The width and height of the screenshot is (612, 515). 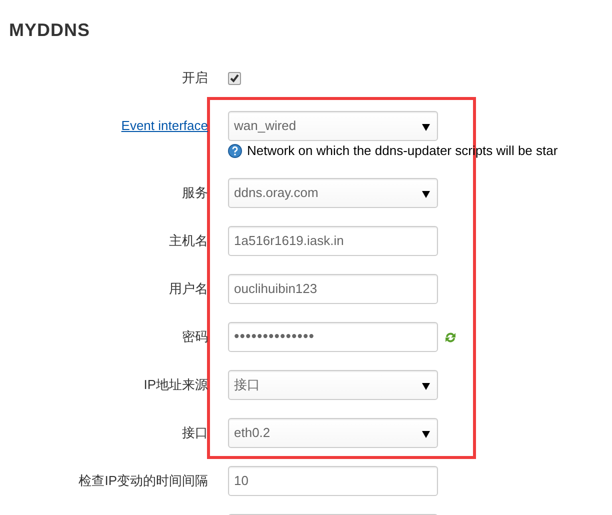 What do you see at coordinates (143, 481) in the screenshot?
I see `field-label: 检查IP变动的时间间隔` at bounding box center [143, 481].